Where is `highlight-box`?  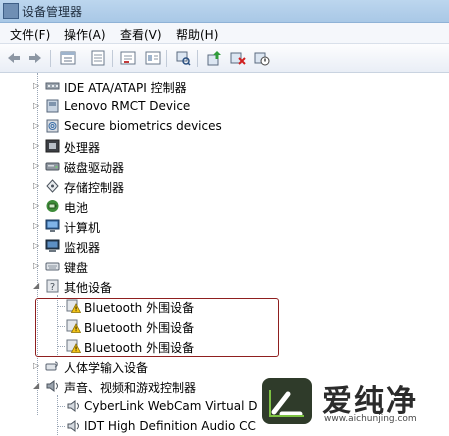 highlight-box is located at coordinates (157, 327).